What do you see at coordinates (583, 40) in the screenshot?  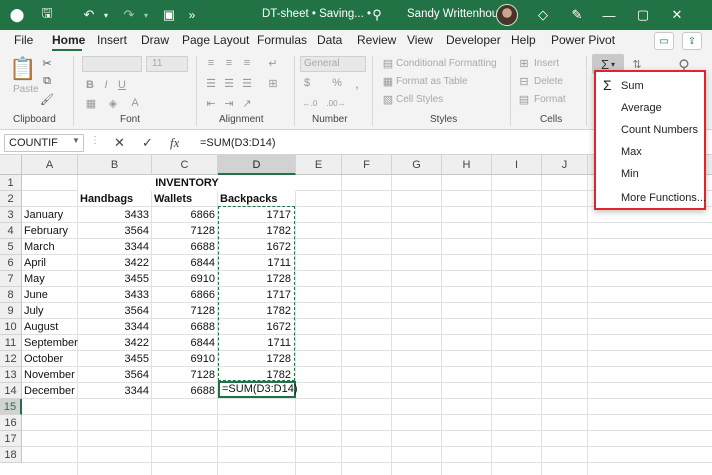 I see `tab-power-pivot: Power Pivot` at bounding box center [583, 40].